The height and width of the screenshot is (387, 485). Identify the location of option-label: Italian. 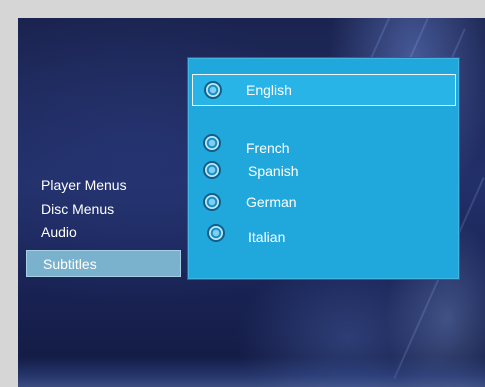
(267, 237).